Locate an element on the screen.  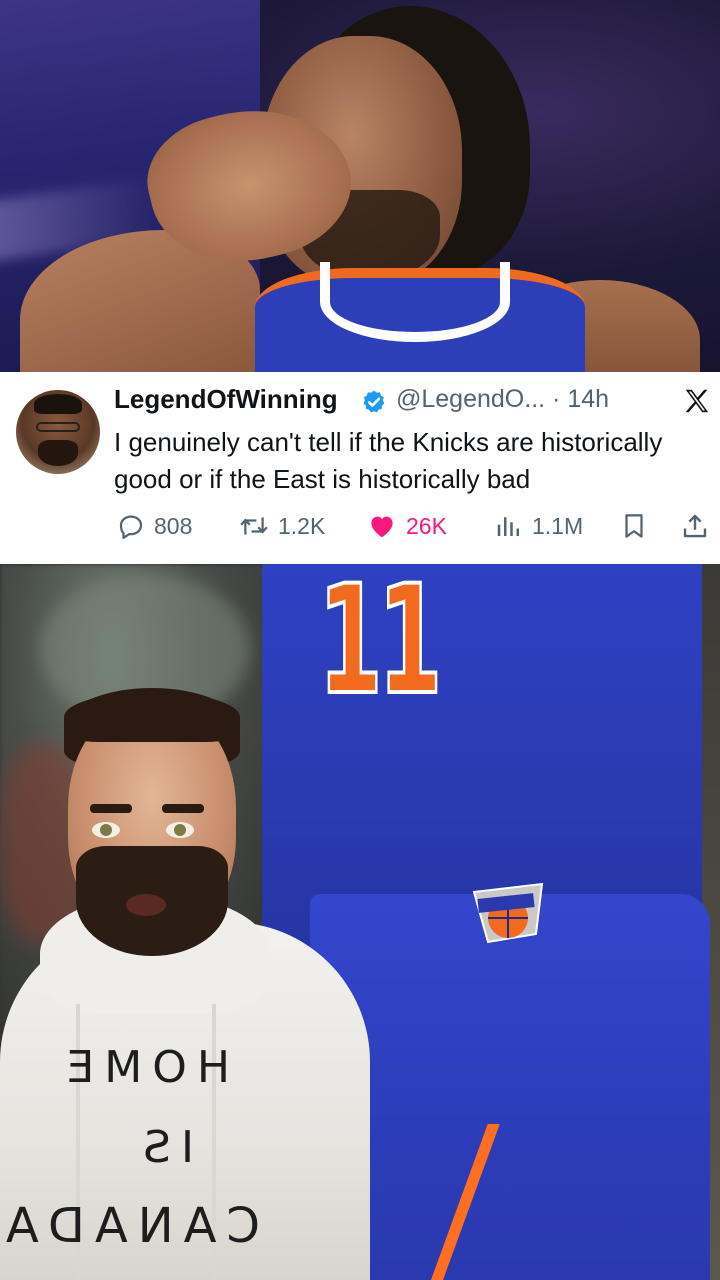
reply-icon is located at coordinates (131, 527).